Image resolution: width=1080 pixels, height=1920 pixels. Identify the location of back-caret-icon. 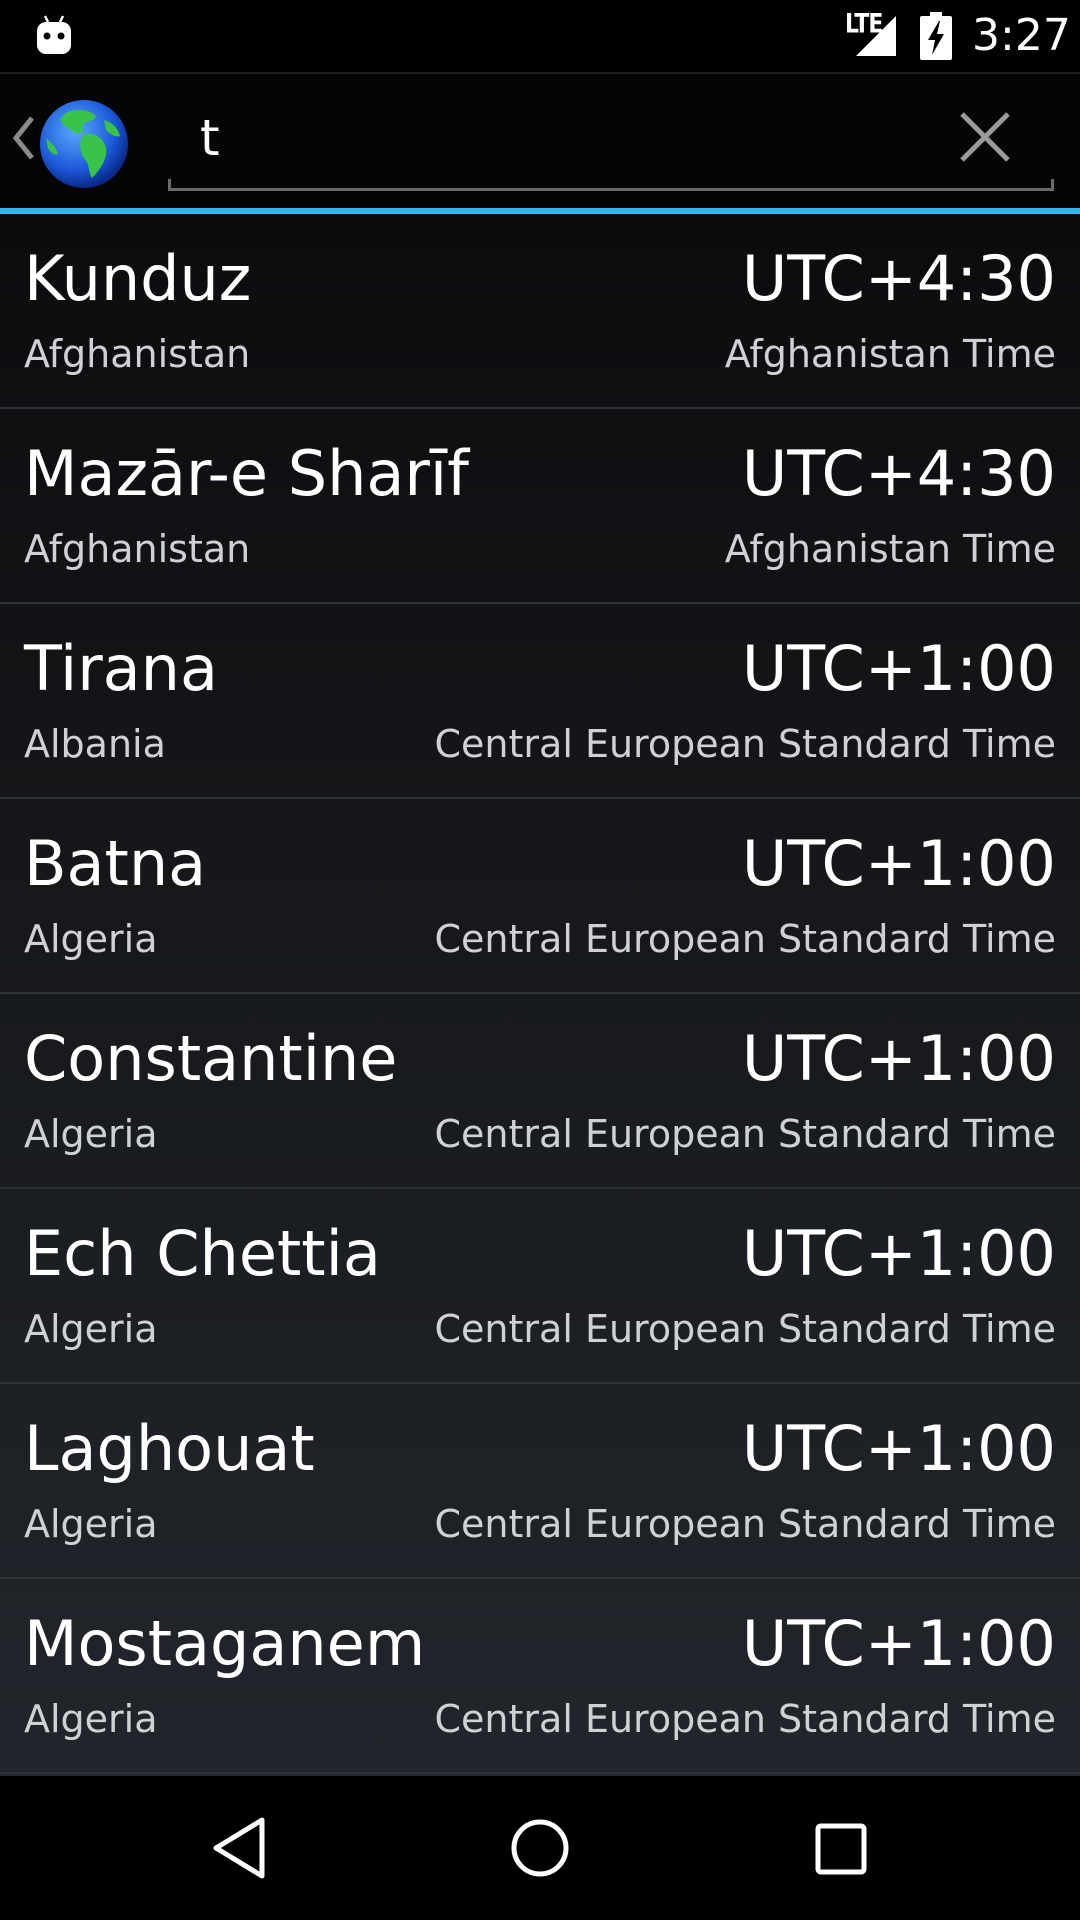
(23, 138).